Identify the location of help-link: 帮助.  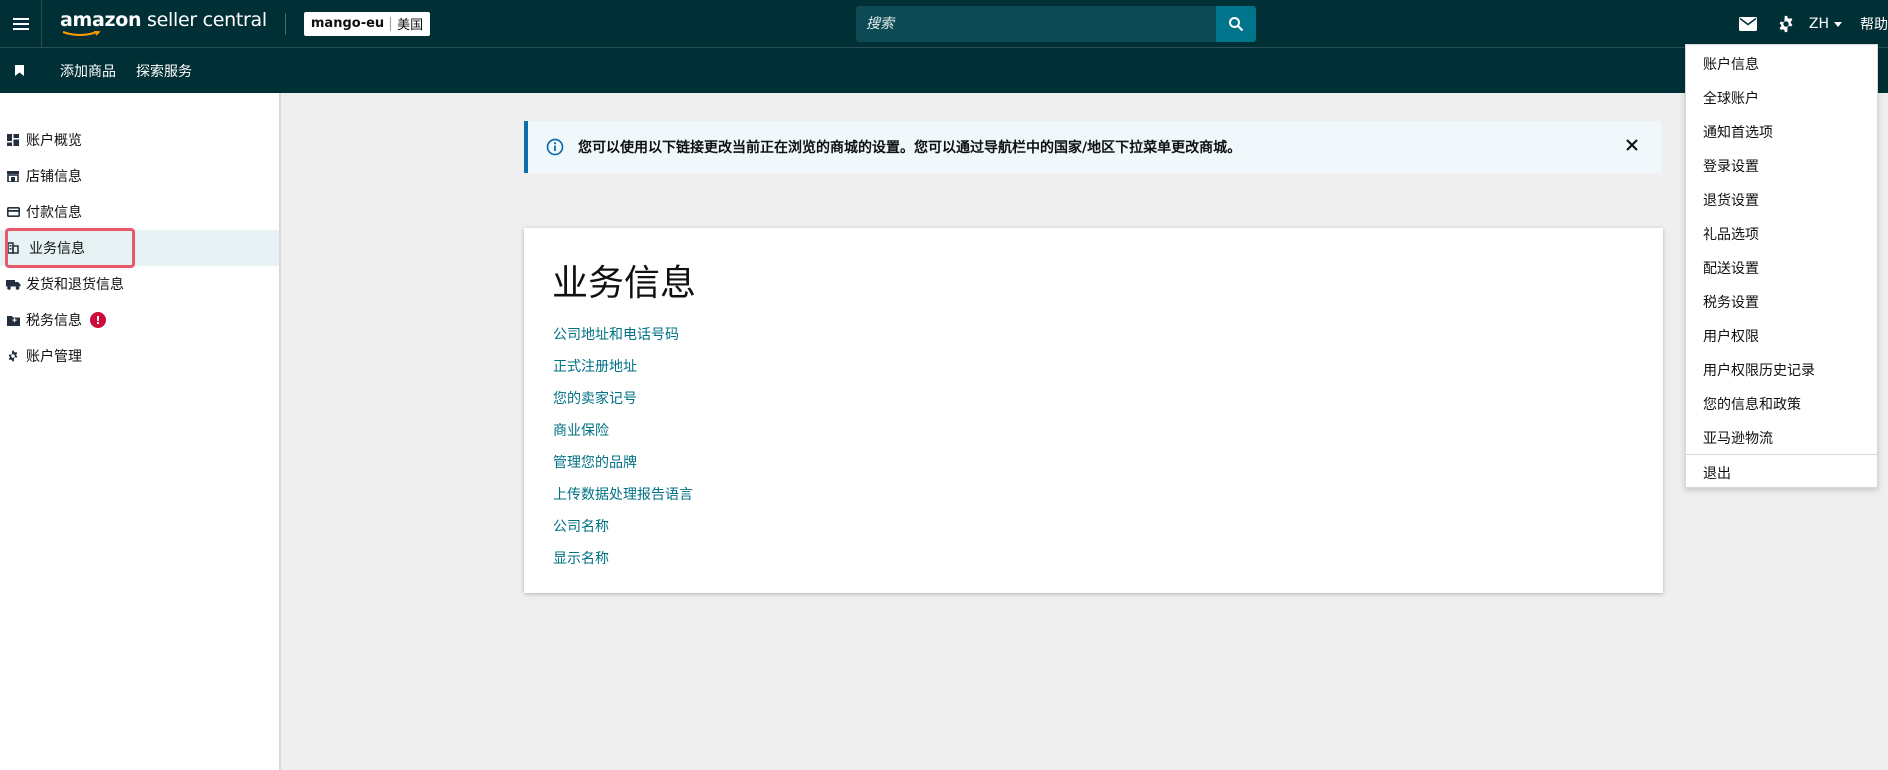
(1874, 24).